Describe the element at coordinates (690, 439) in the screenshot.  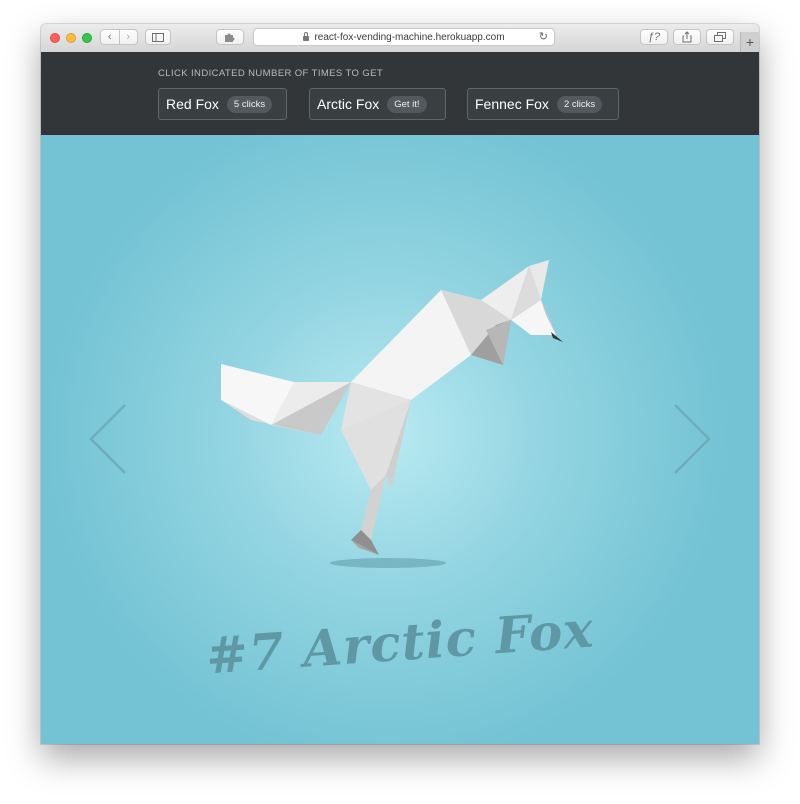
I see `chevron-right-icon` at that location.